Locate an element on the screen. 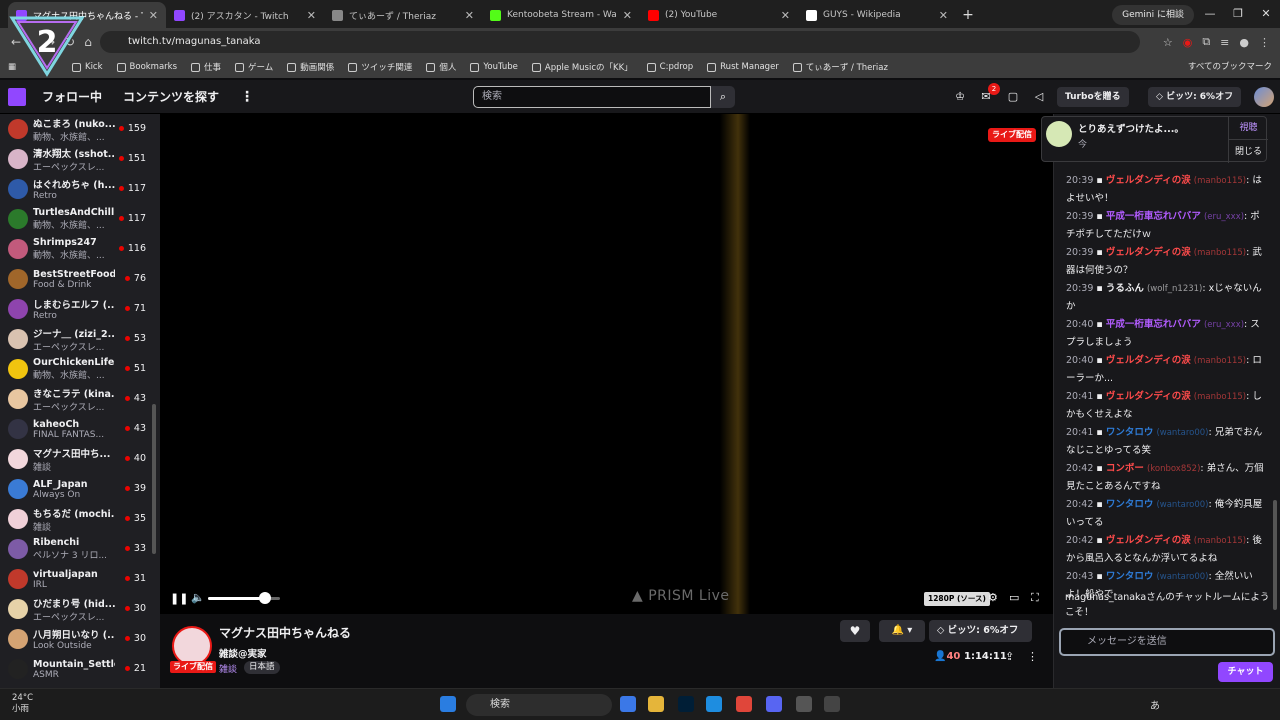  bits-button: ◇ ビッツ: 6%オフ is located at coordinates (1195, 97).